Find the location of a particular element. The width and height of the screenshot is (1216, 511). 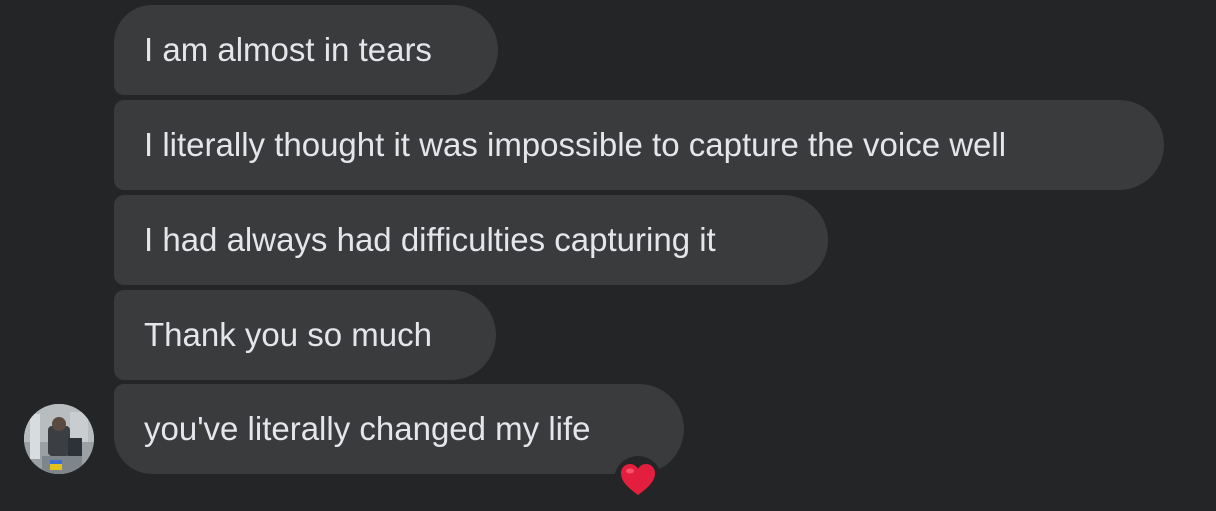

sender-avatar is located at coordinates (59, 439).